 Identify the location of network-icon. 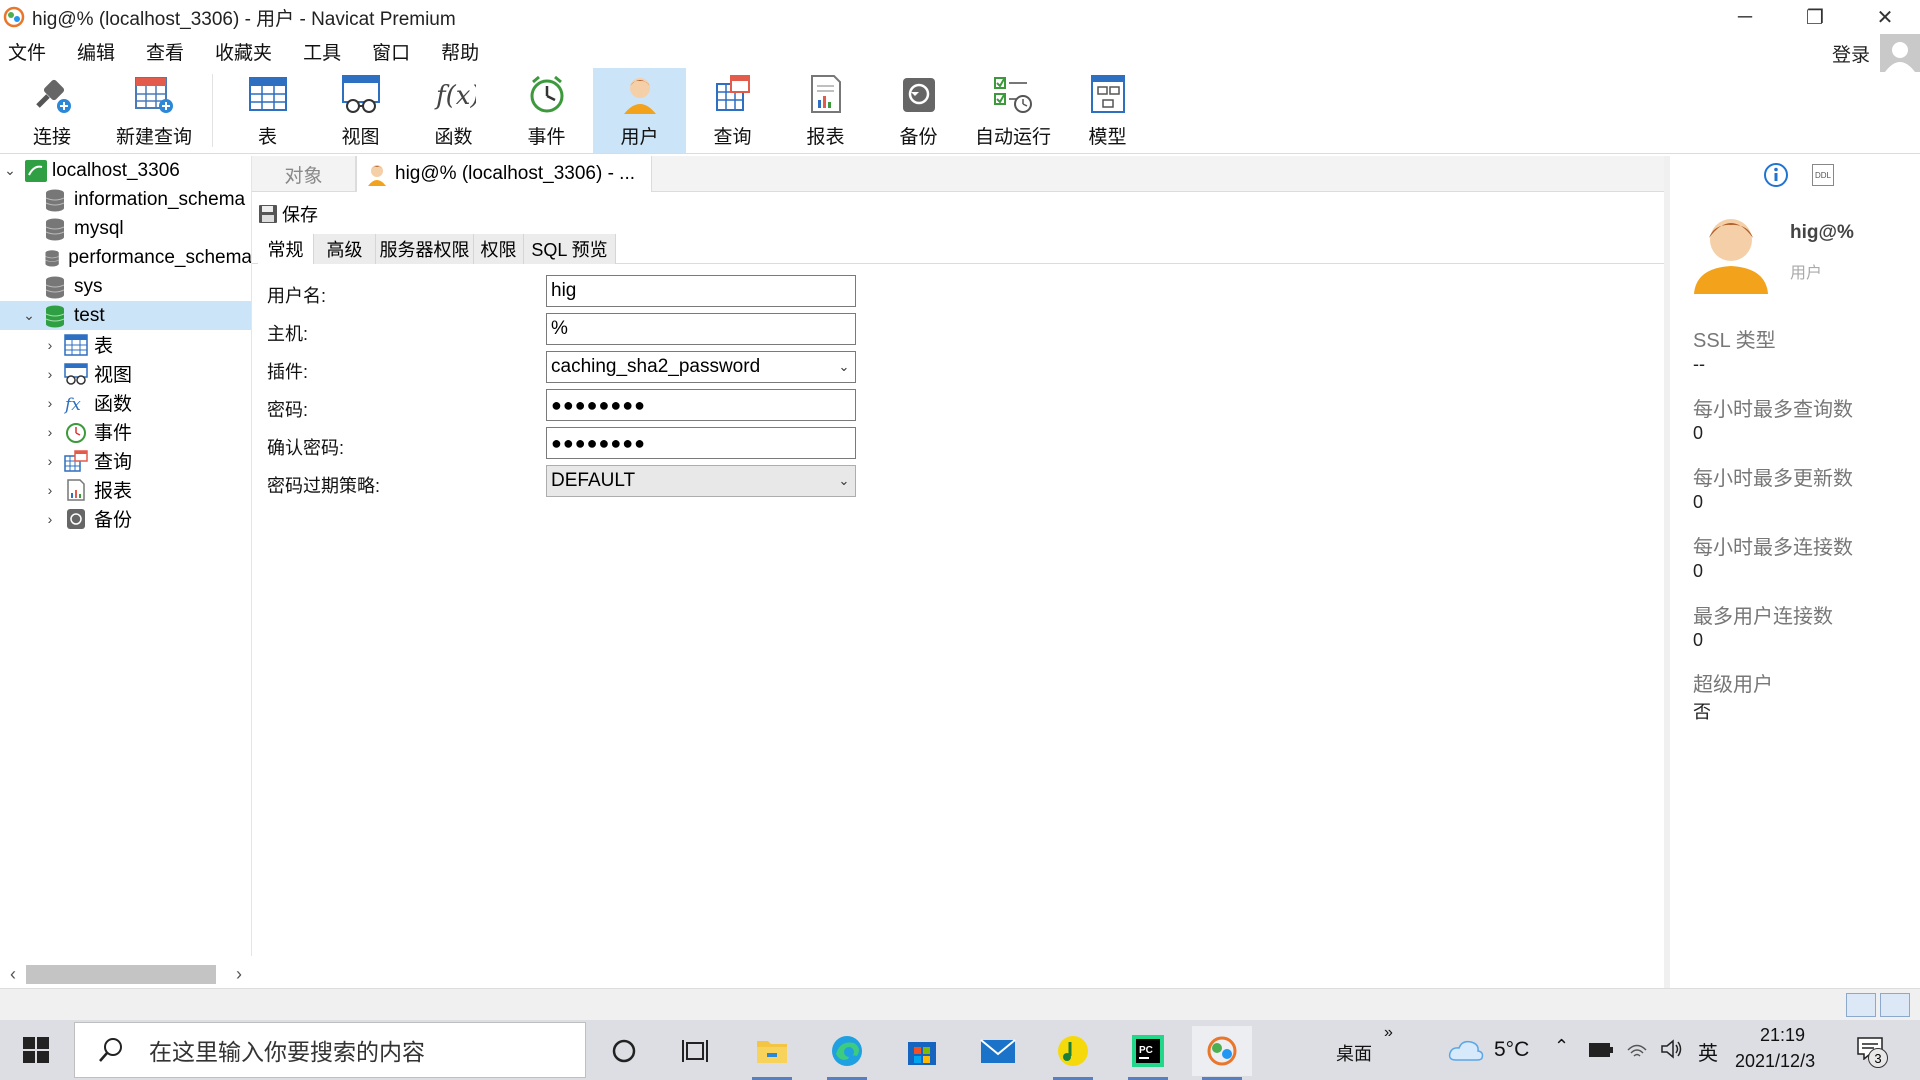
(1637, 1049).